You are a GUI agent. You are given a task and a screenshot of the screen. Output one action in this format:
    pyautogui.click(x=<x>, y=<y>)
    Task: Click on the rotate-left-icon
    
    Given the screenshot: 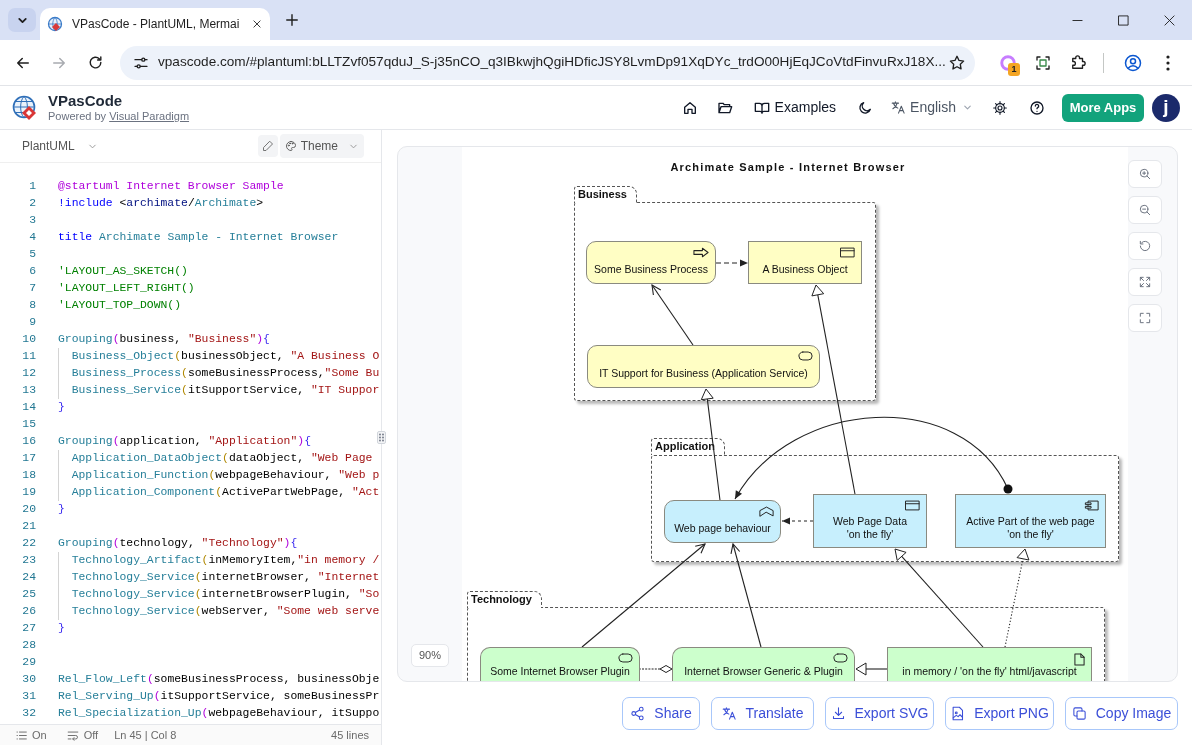 What is the action you would take?
    pyautogui.click(x=1145, y=246)
    